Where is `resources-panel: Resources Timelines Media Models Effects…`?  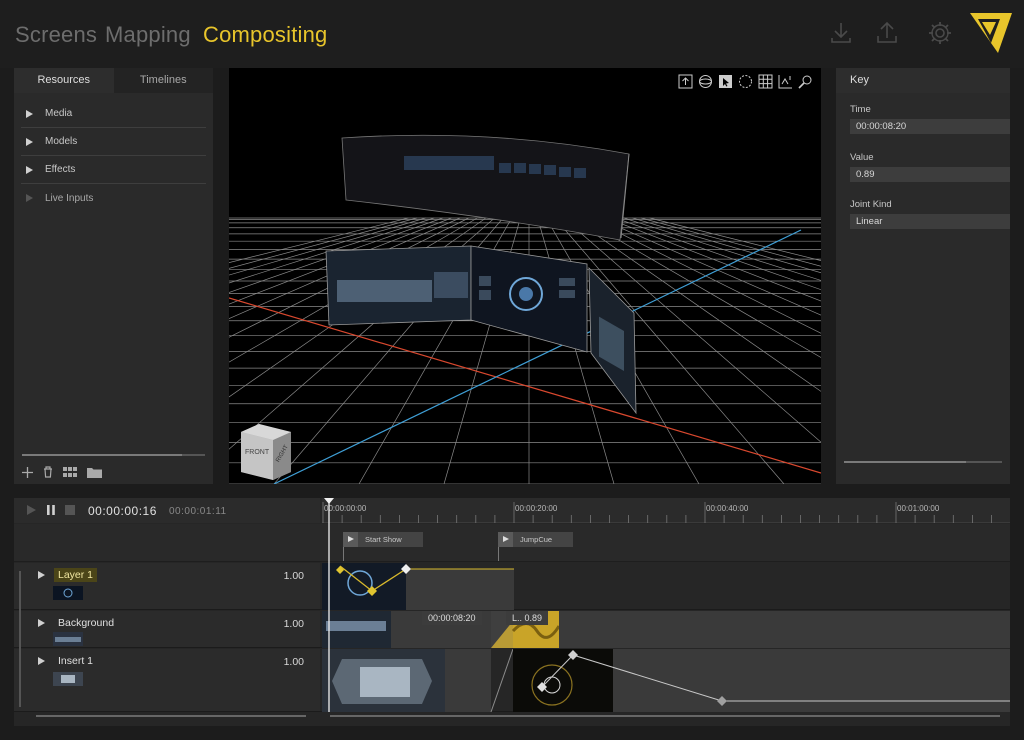
resources-panel: Resources Timelines Media Models Effects… is located at coordinates (113, 276).